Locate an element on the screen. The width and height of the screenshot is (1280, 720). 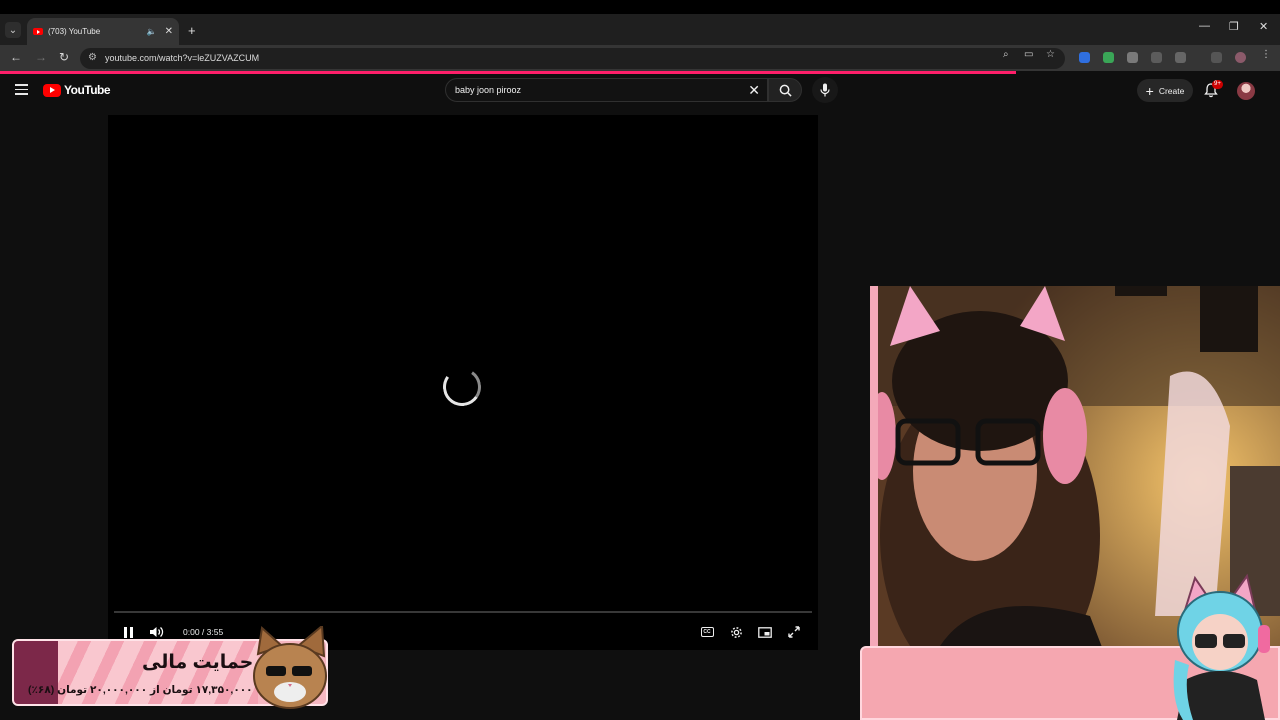
volume-button is located at coordinates (156, 632).